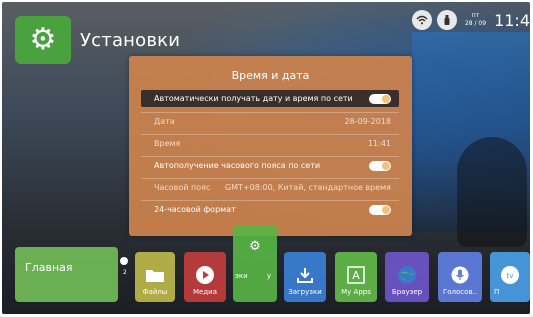  Describe the element at coordinates (155, 292) in the screenshot. I see `tile-label: Файлы` at that location.